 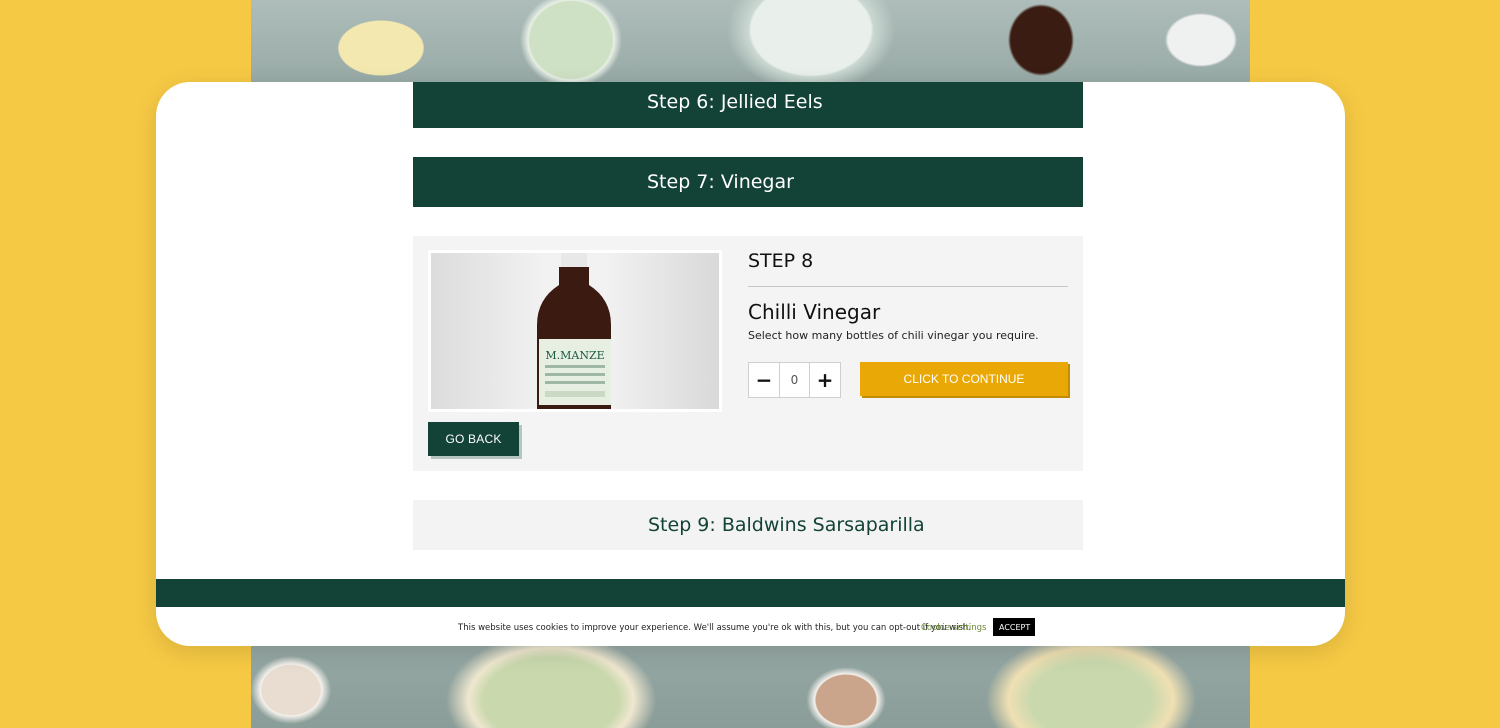 I want to click on go-back-button: GO BACK, so click(x=473, y=439).